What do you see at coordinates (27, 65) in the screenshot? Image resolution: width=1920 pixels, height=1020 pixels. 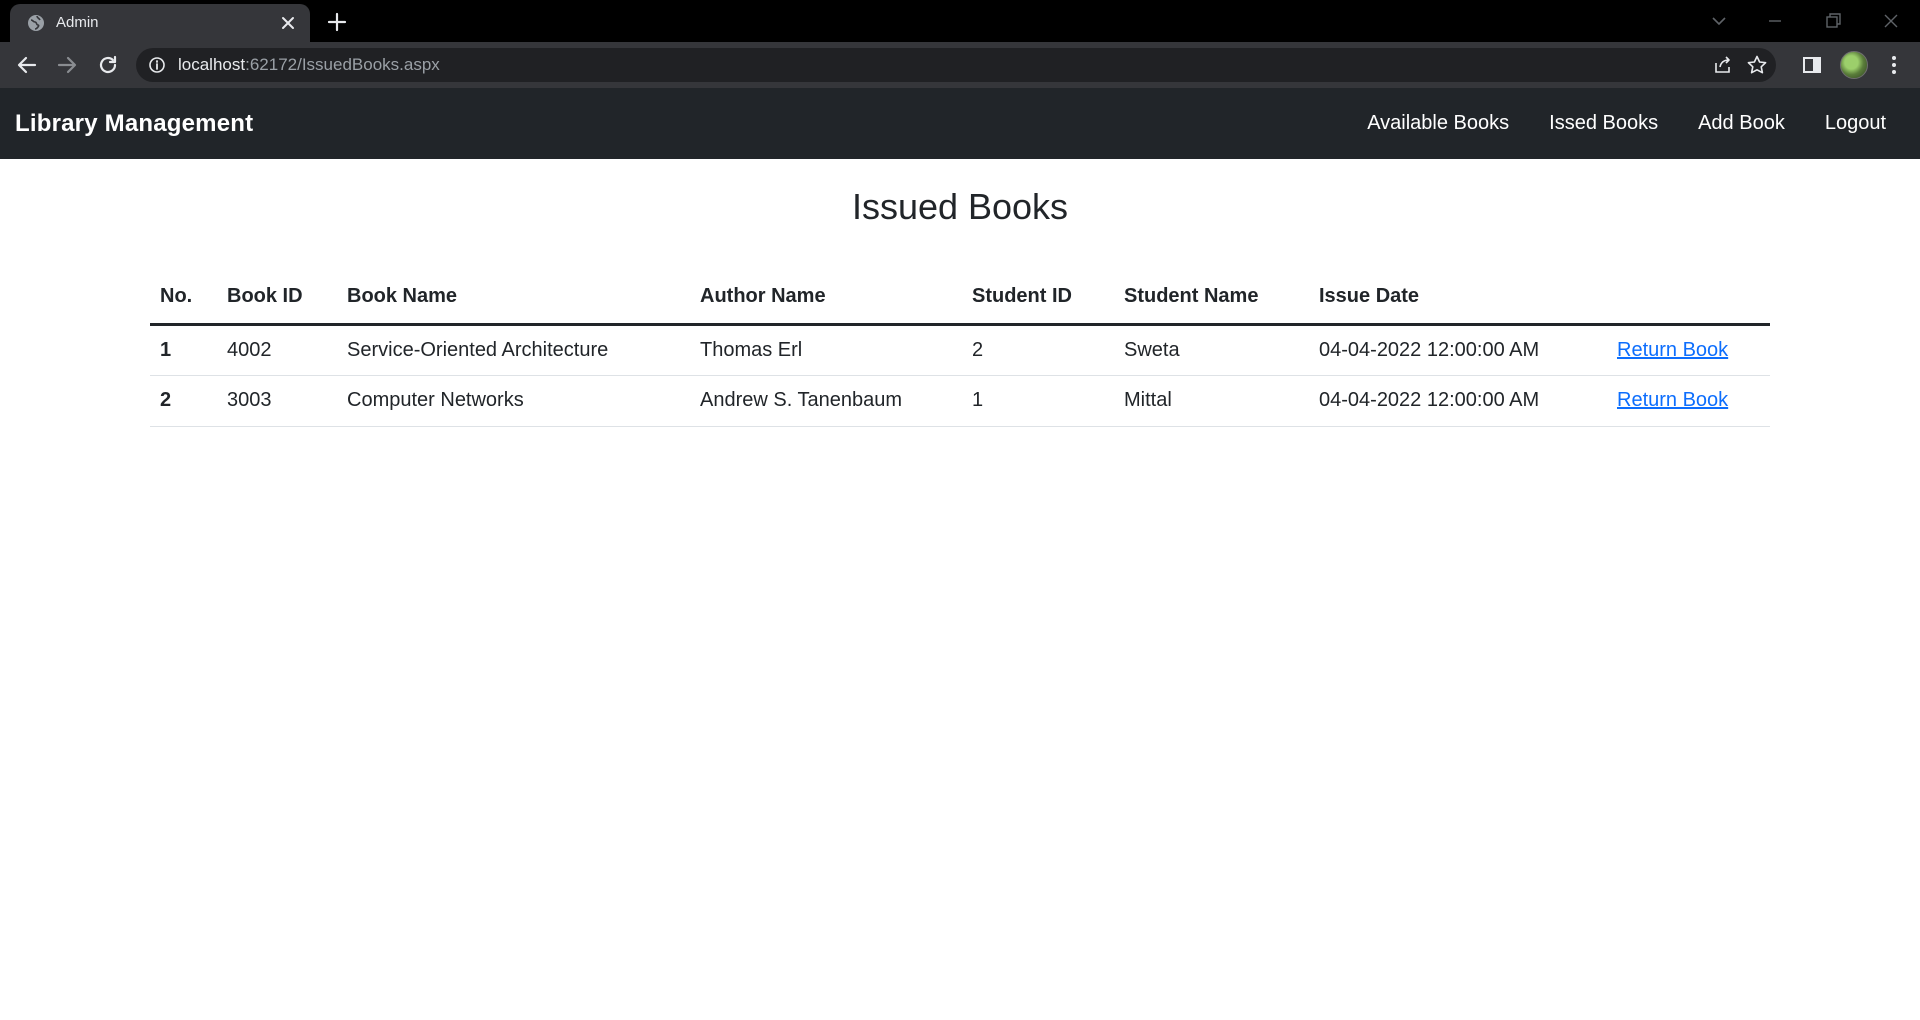 I see `back-arrow-icon` at bounding box center [27, 65].